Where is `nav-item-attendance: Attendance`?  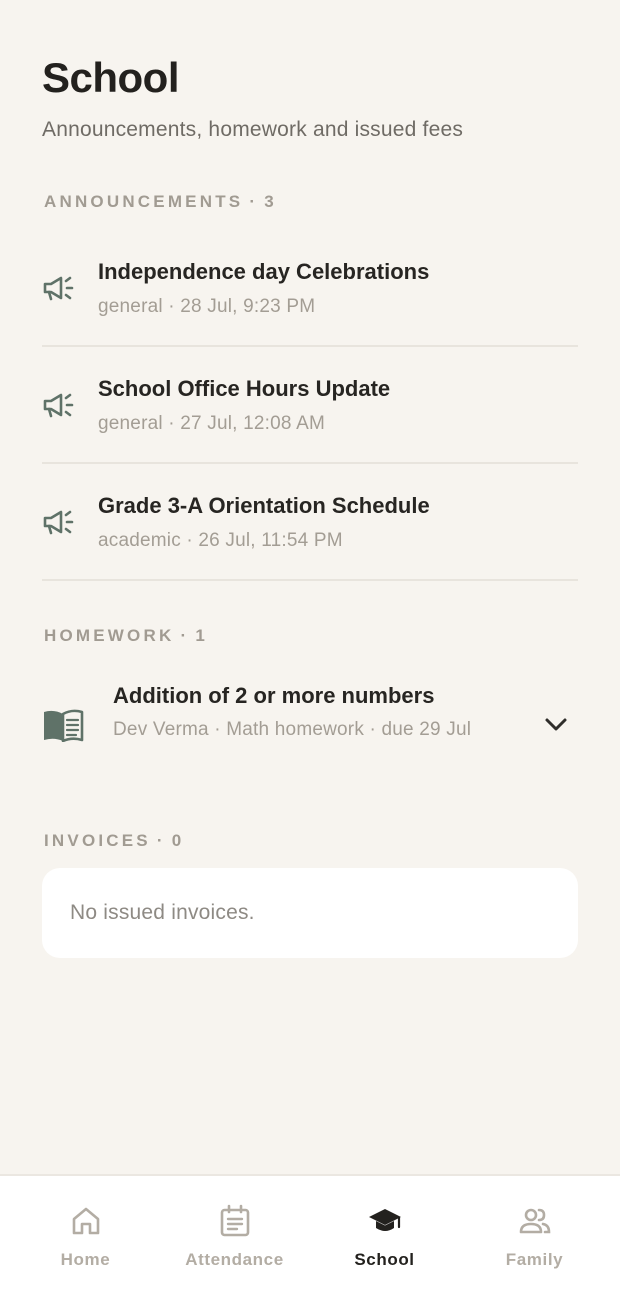 nav-item-attendance: Attendance is located at coordinates (234, 1242).